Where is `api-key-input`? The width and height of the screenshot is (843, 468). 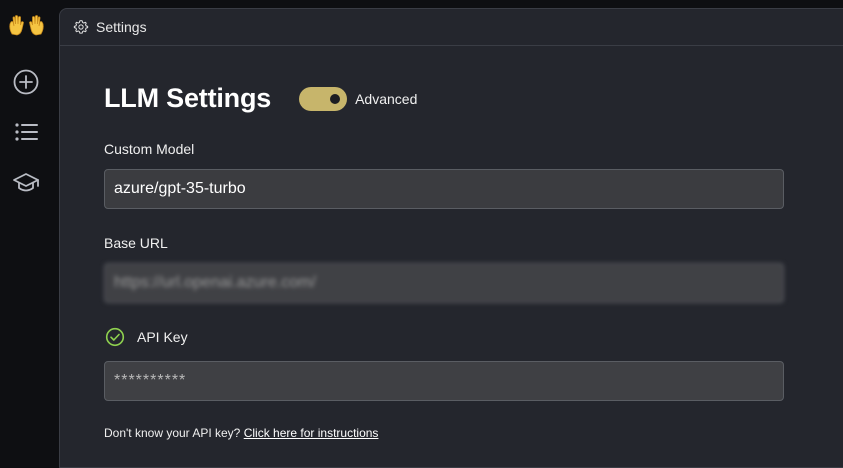 api-key-input is located at coordinates (444, 381).